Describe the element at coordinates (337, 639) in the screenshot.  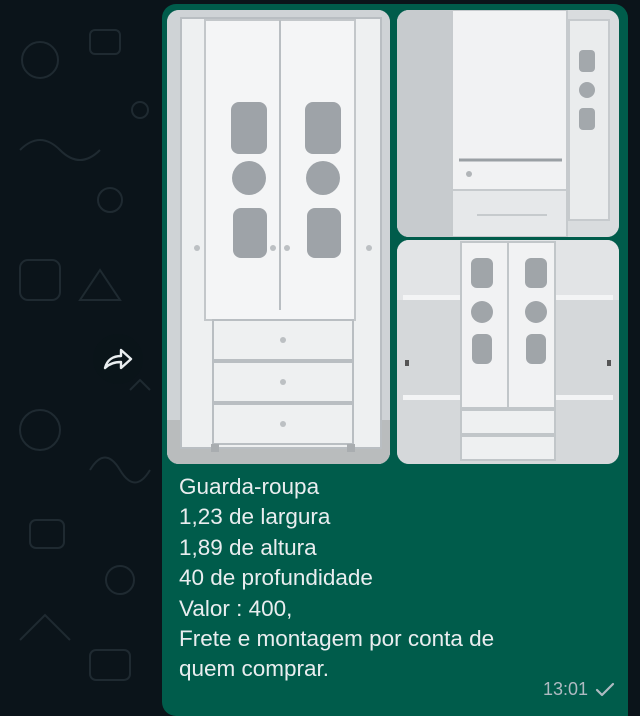
I see `caption-line-6: Frete e montagem por conta de` at that location.